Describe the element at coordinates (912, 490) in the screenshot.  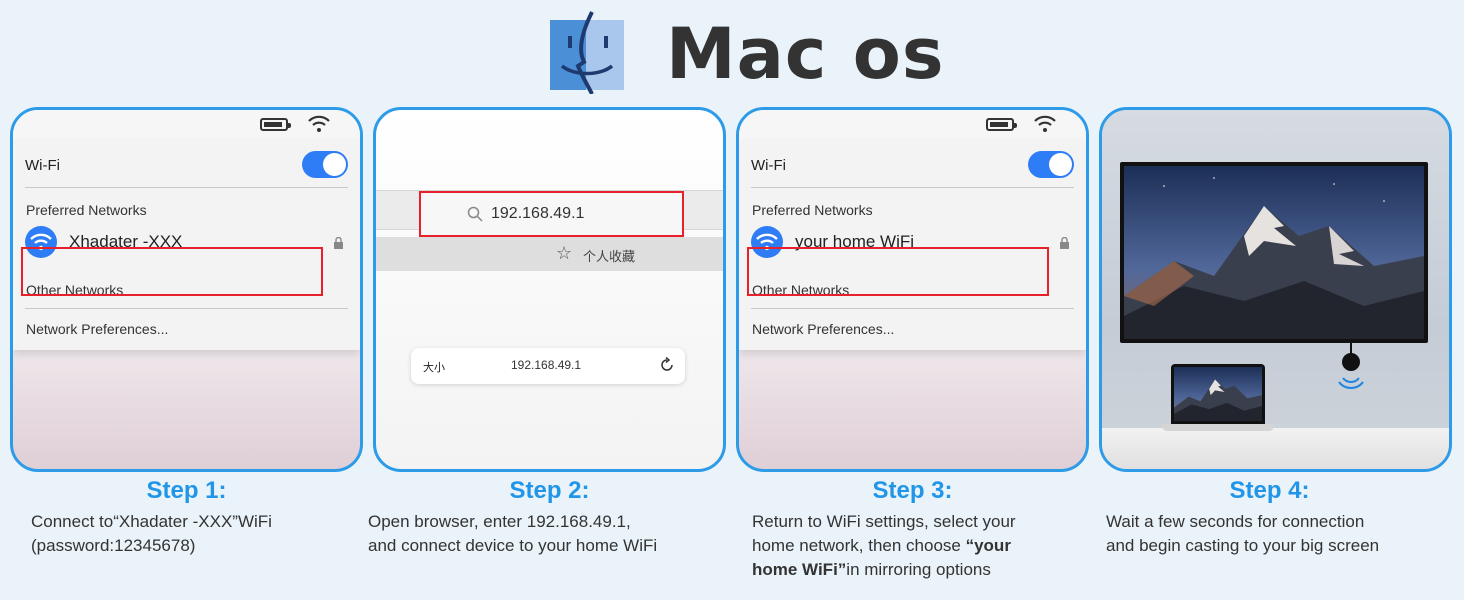
I see `step3-title: Step 3:` at that location.